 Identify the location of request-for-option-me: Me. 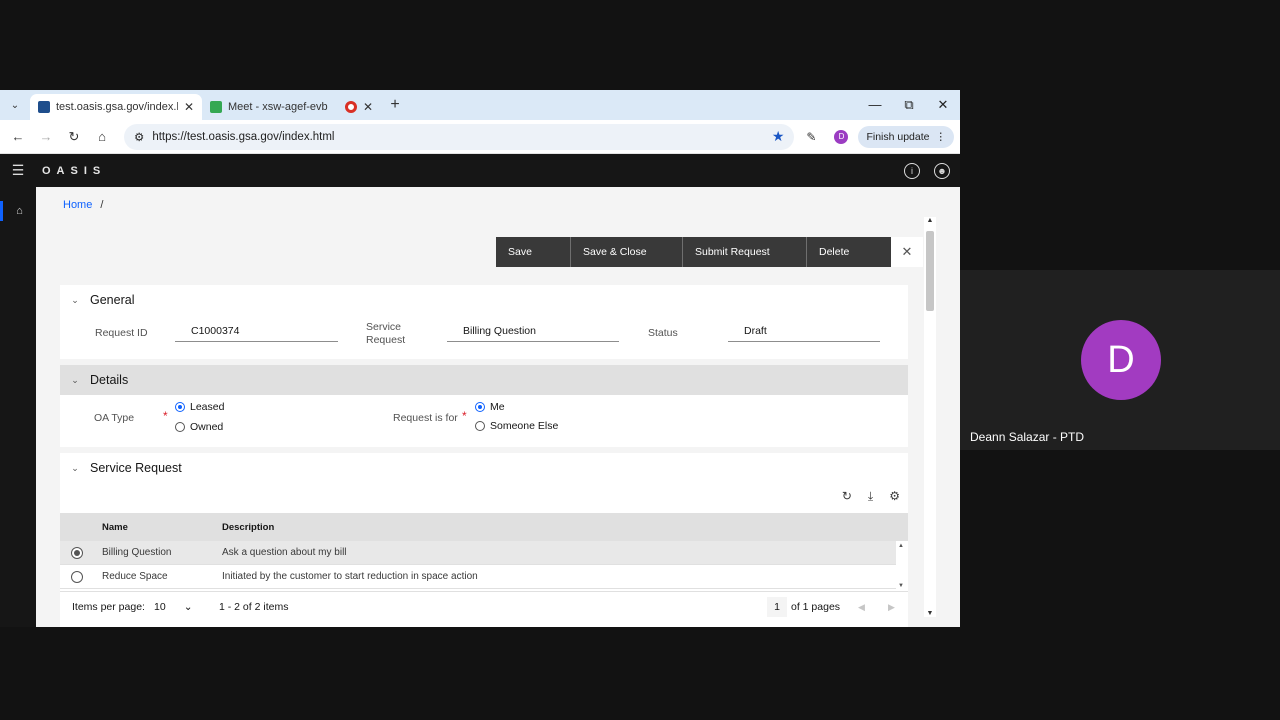
(497, 407).